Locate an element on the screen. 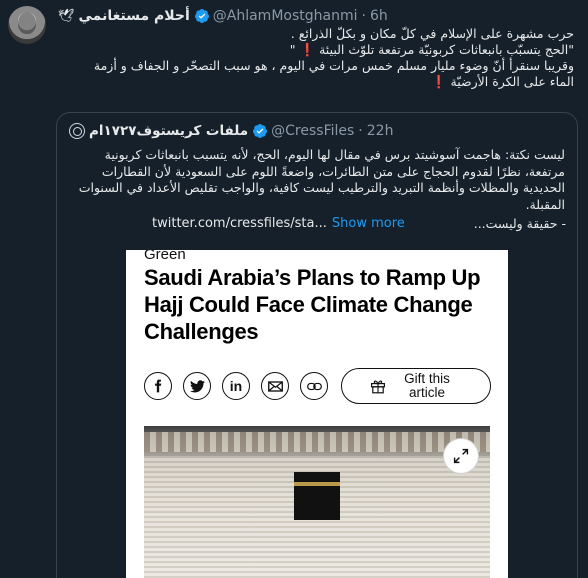 Image resolution: width=588 pixels, height=578 pixels. quoted-link-row: twitter.com/cressfiles/sta... Show more is located at coordinates (278, 223).